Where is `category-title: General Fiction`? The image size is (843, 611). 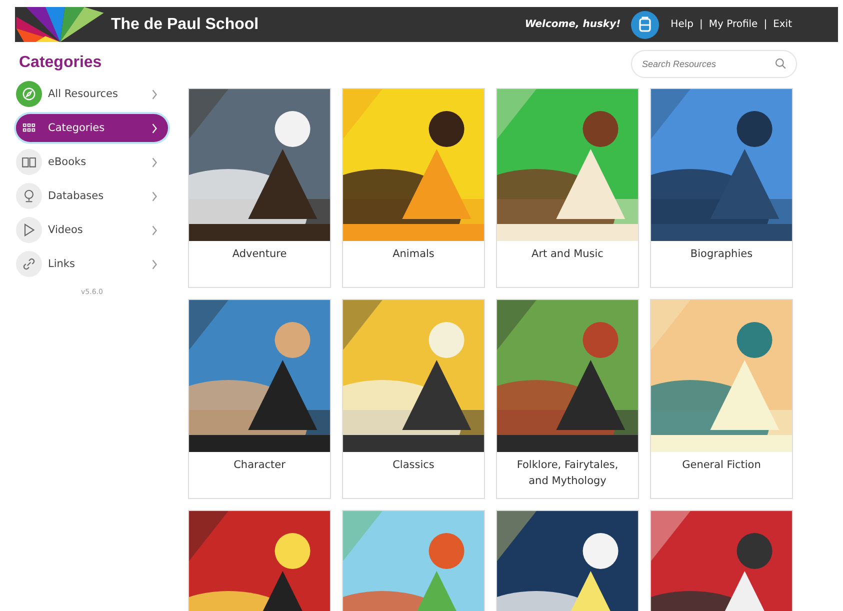
category-title: General Fiction is located at coordinates (721, 465).